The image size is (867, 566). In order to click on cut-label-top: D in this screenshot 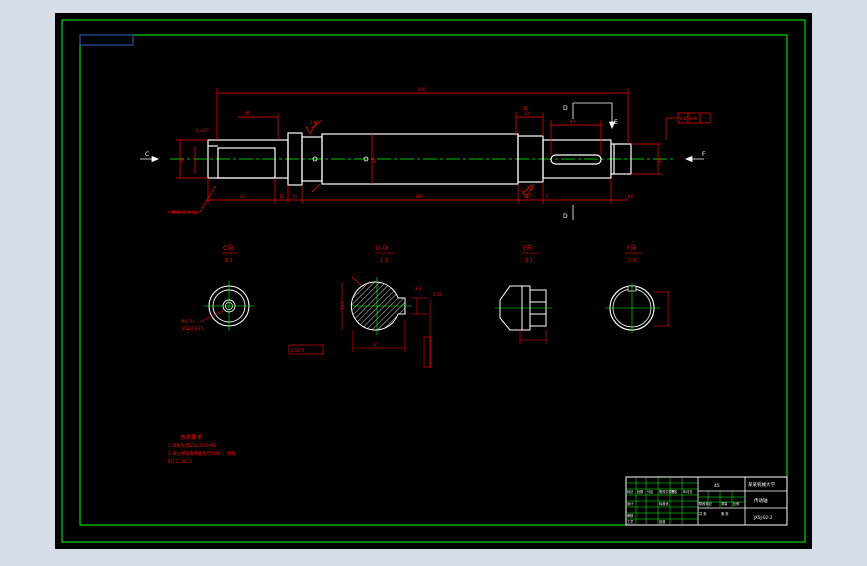, I will do `click(565, 108)`.